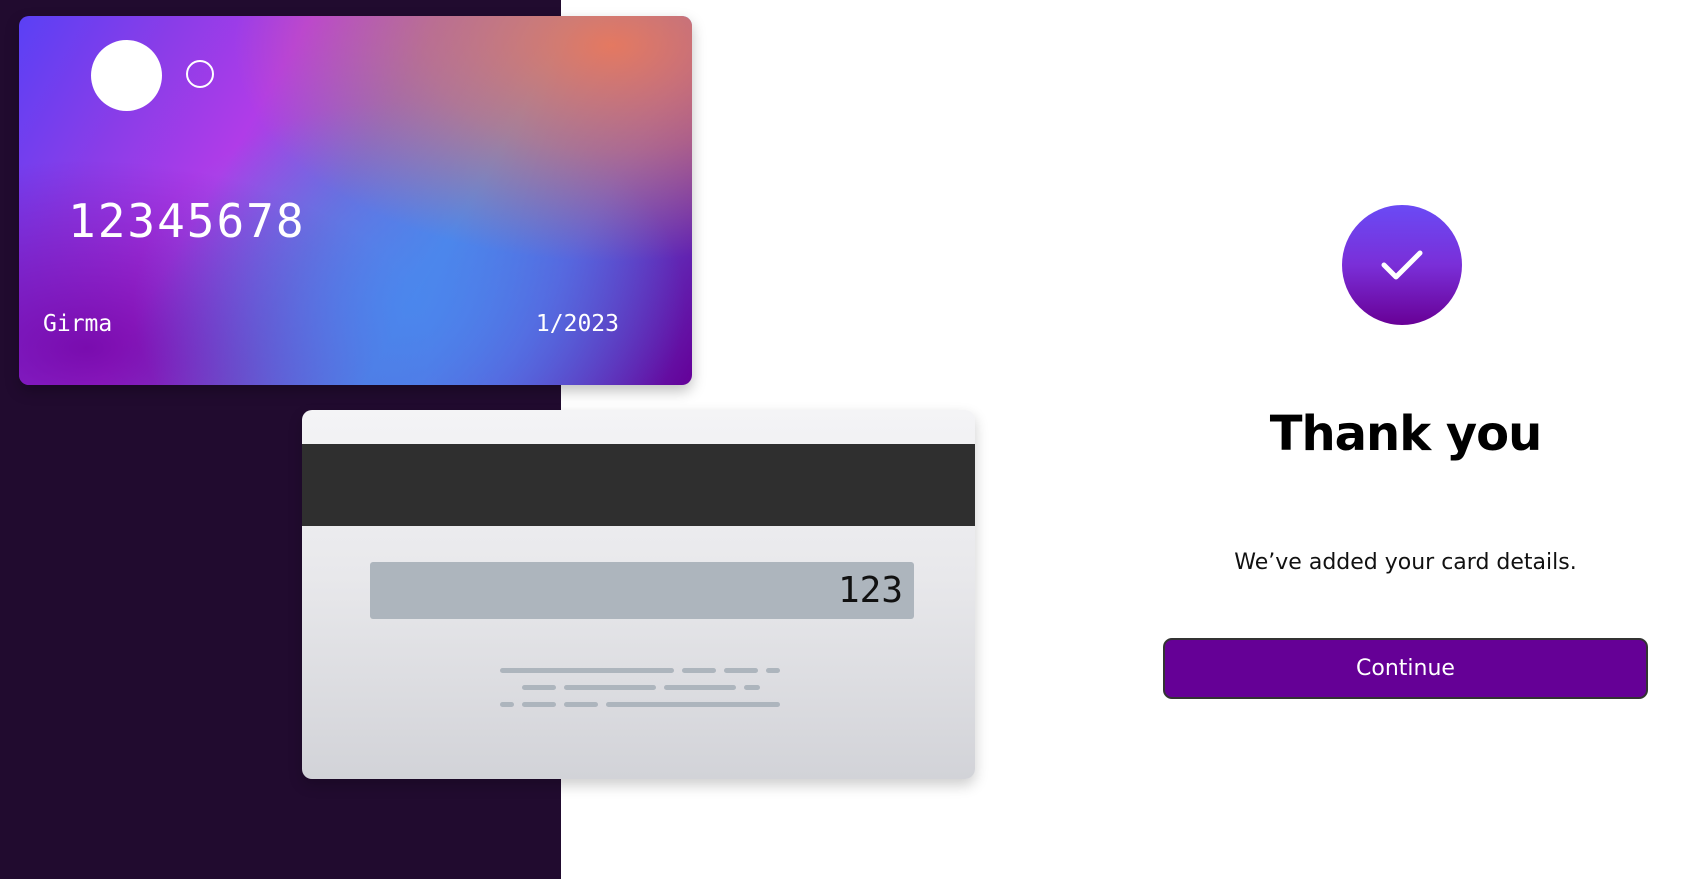 The height and width of the screenshot is (879, 1695). Describe the element at coordinates (1405, 562) in the screenshot. I see `confirmation-message: We’ve added your card details.` at that location.